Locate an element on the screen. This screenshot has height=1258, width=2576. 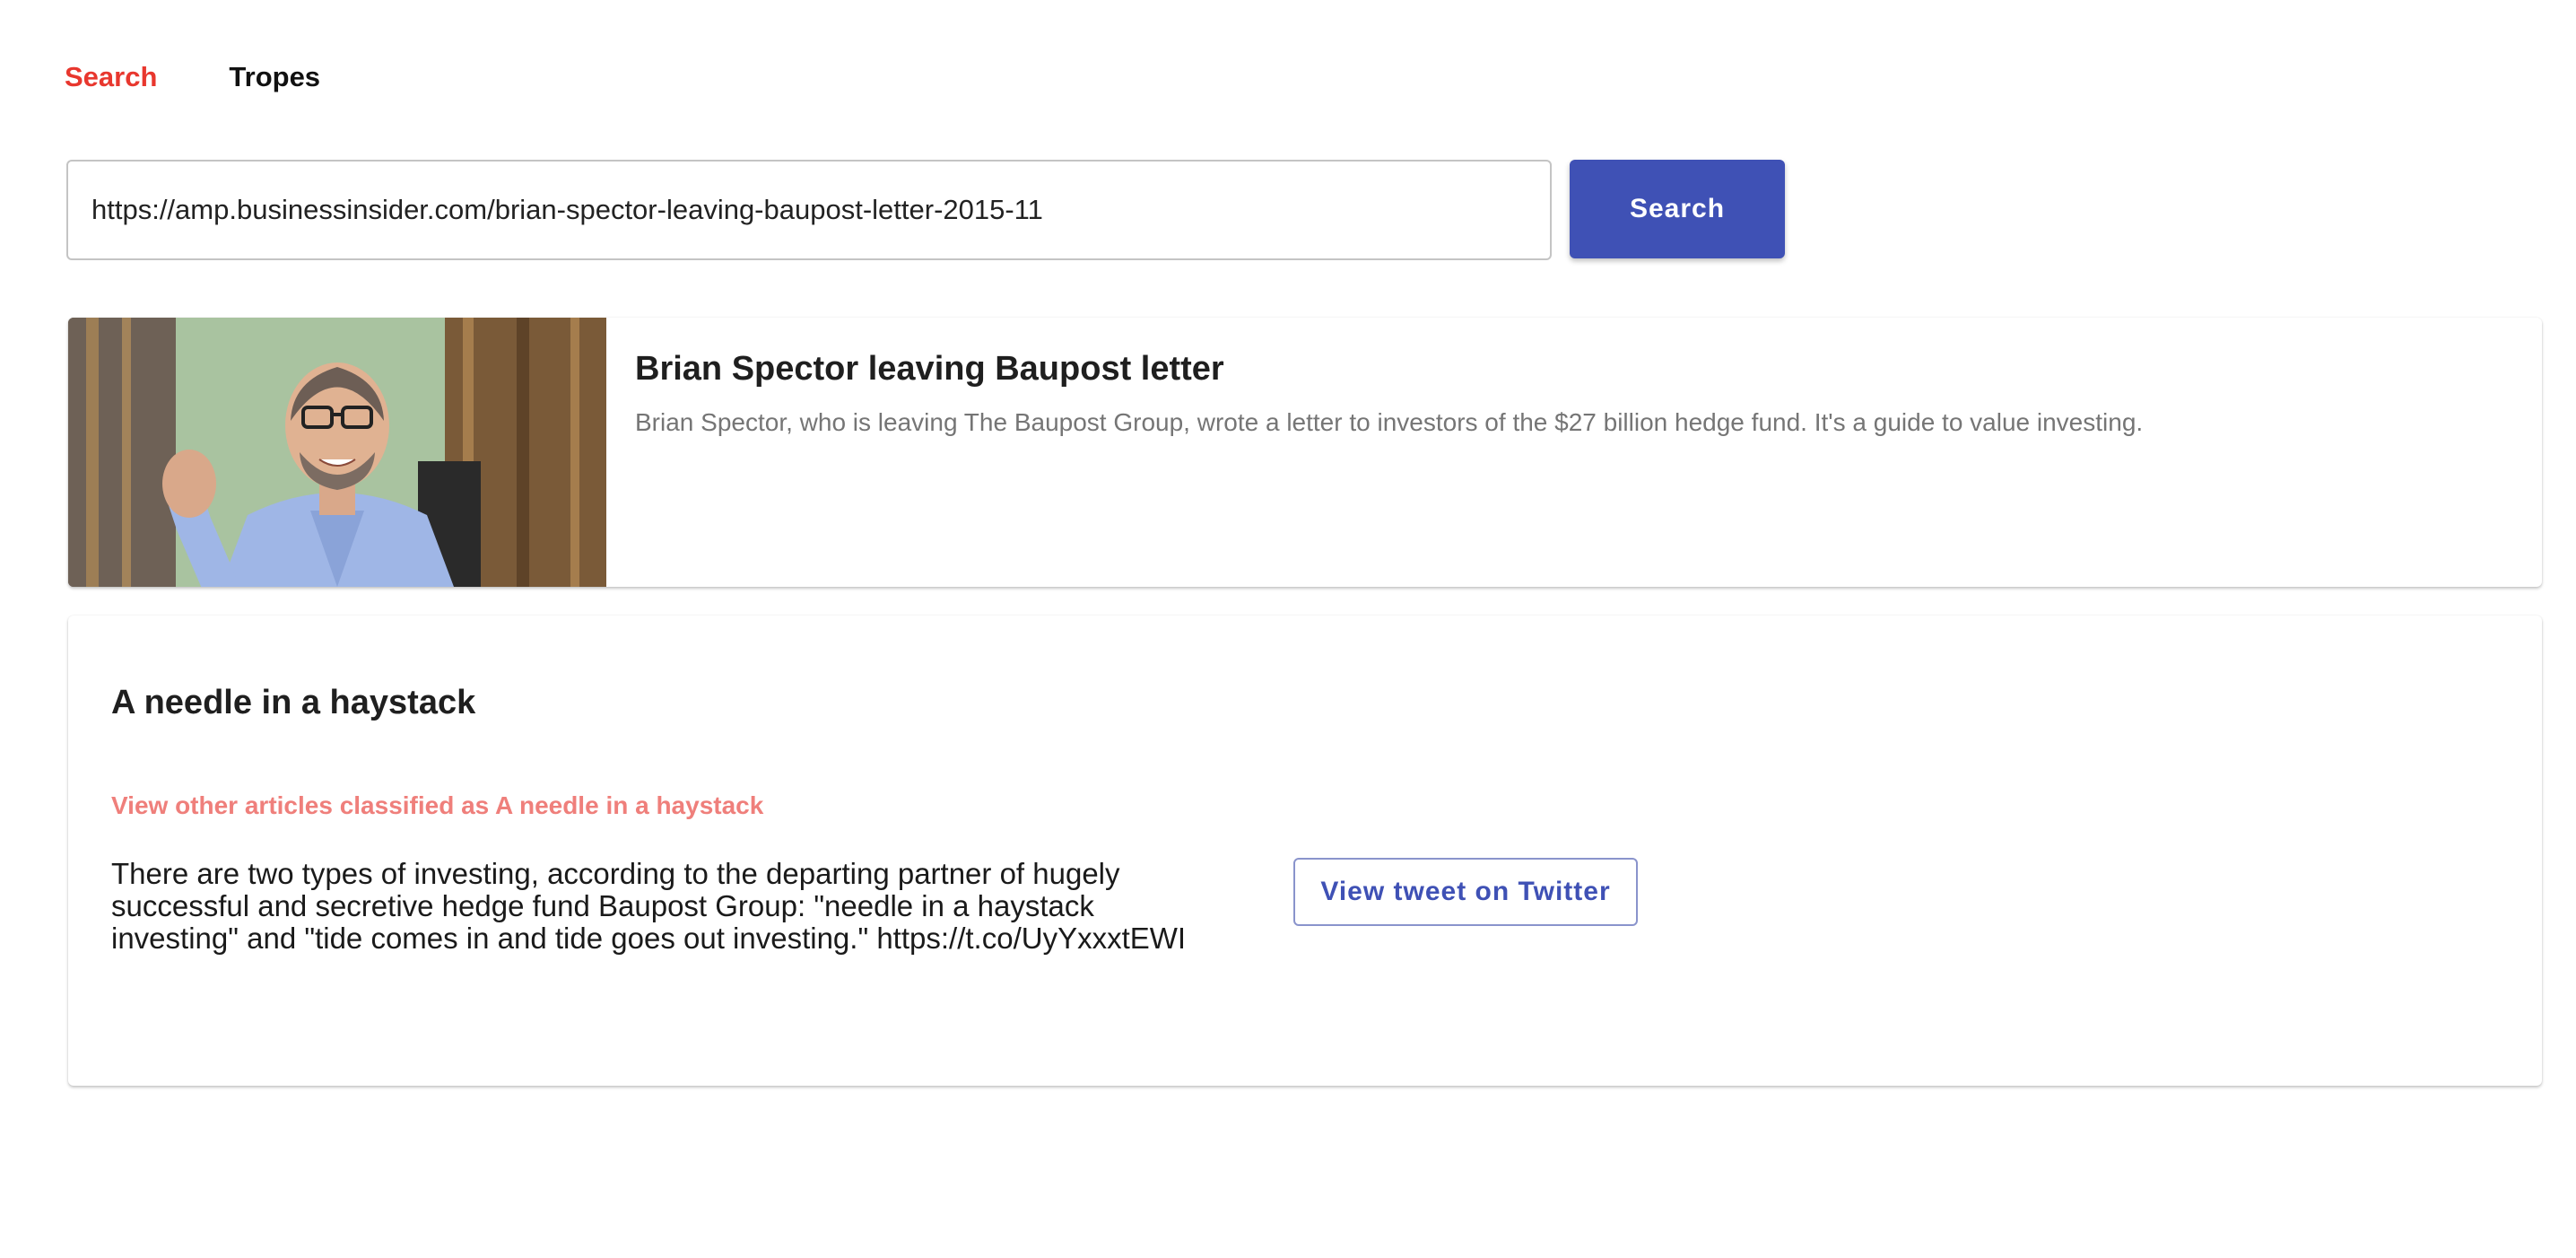
url-search-input is located at coordinates (809, 210).